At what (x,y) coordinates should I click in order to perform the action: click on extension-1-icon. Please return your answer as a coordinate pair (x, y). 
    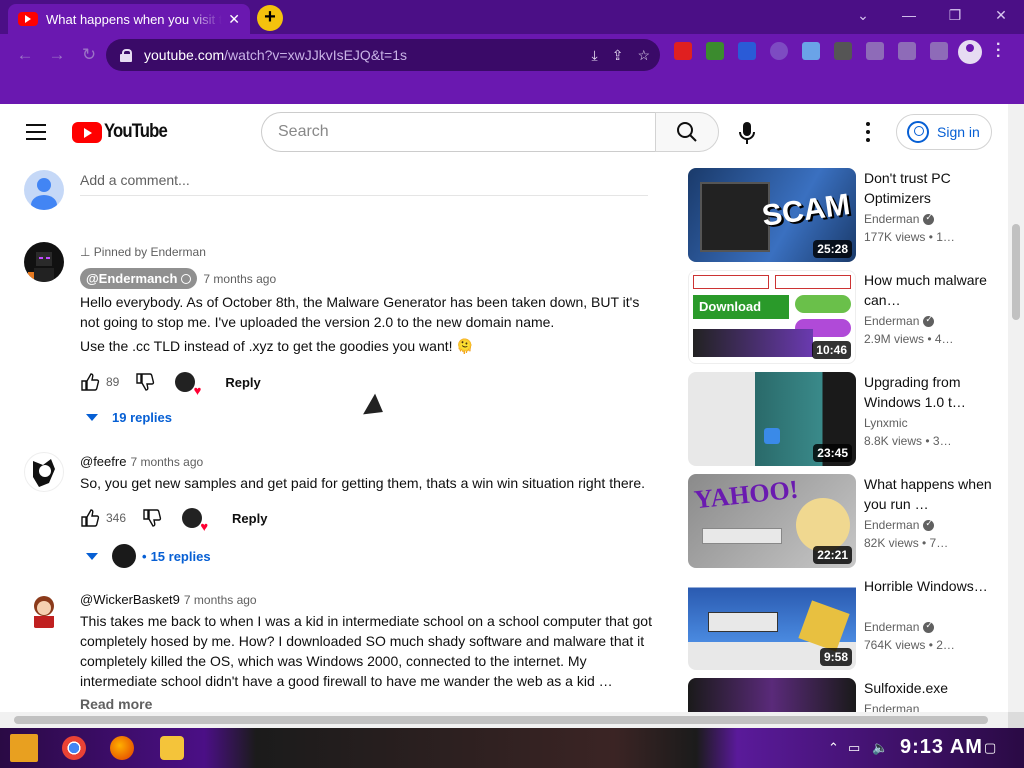
    Looking at the image, I should click on (683, 51).